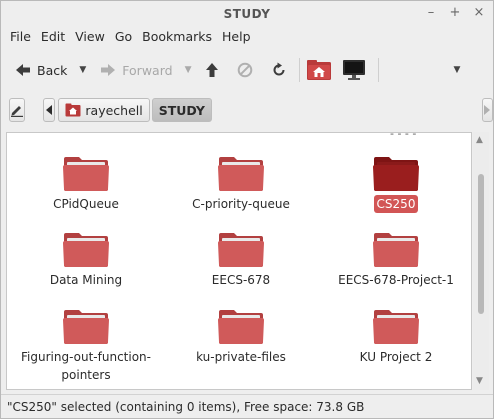  I want to click on menu-help: Help, so click(236, 38).